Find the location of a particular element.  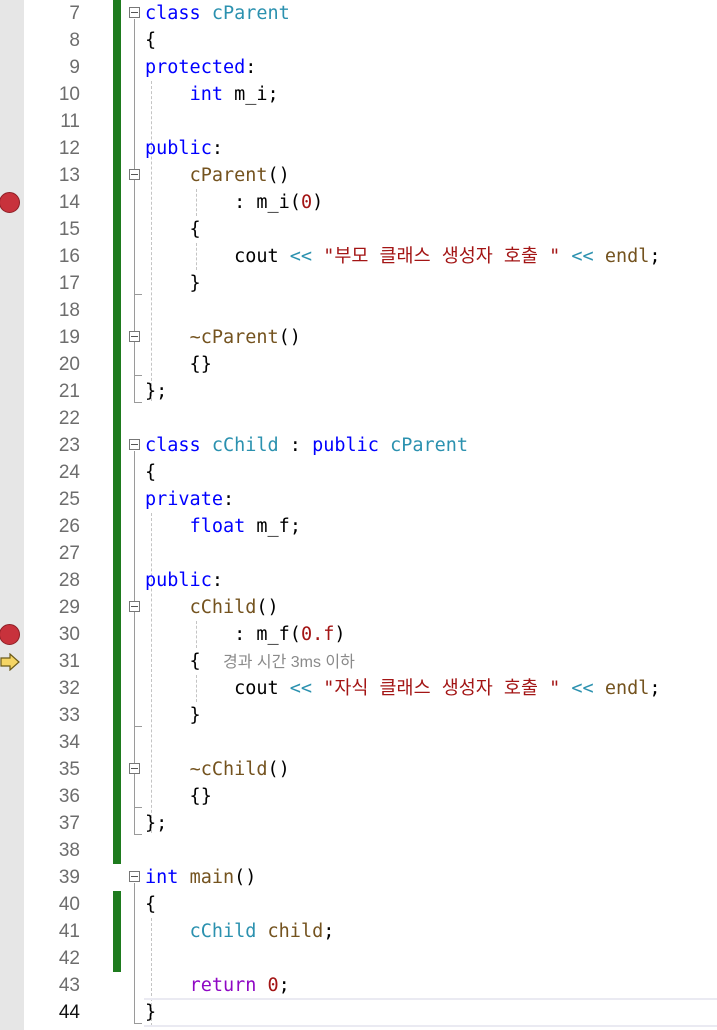

code-line: 7 class cParent is located at coordinates (358, 13).